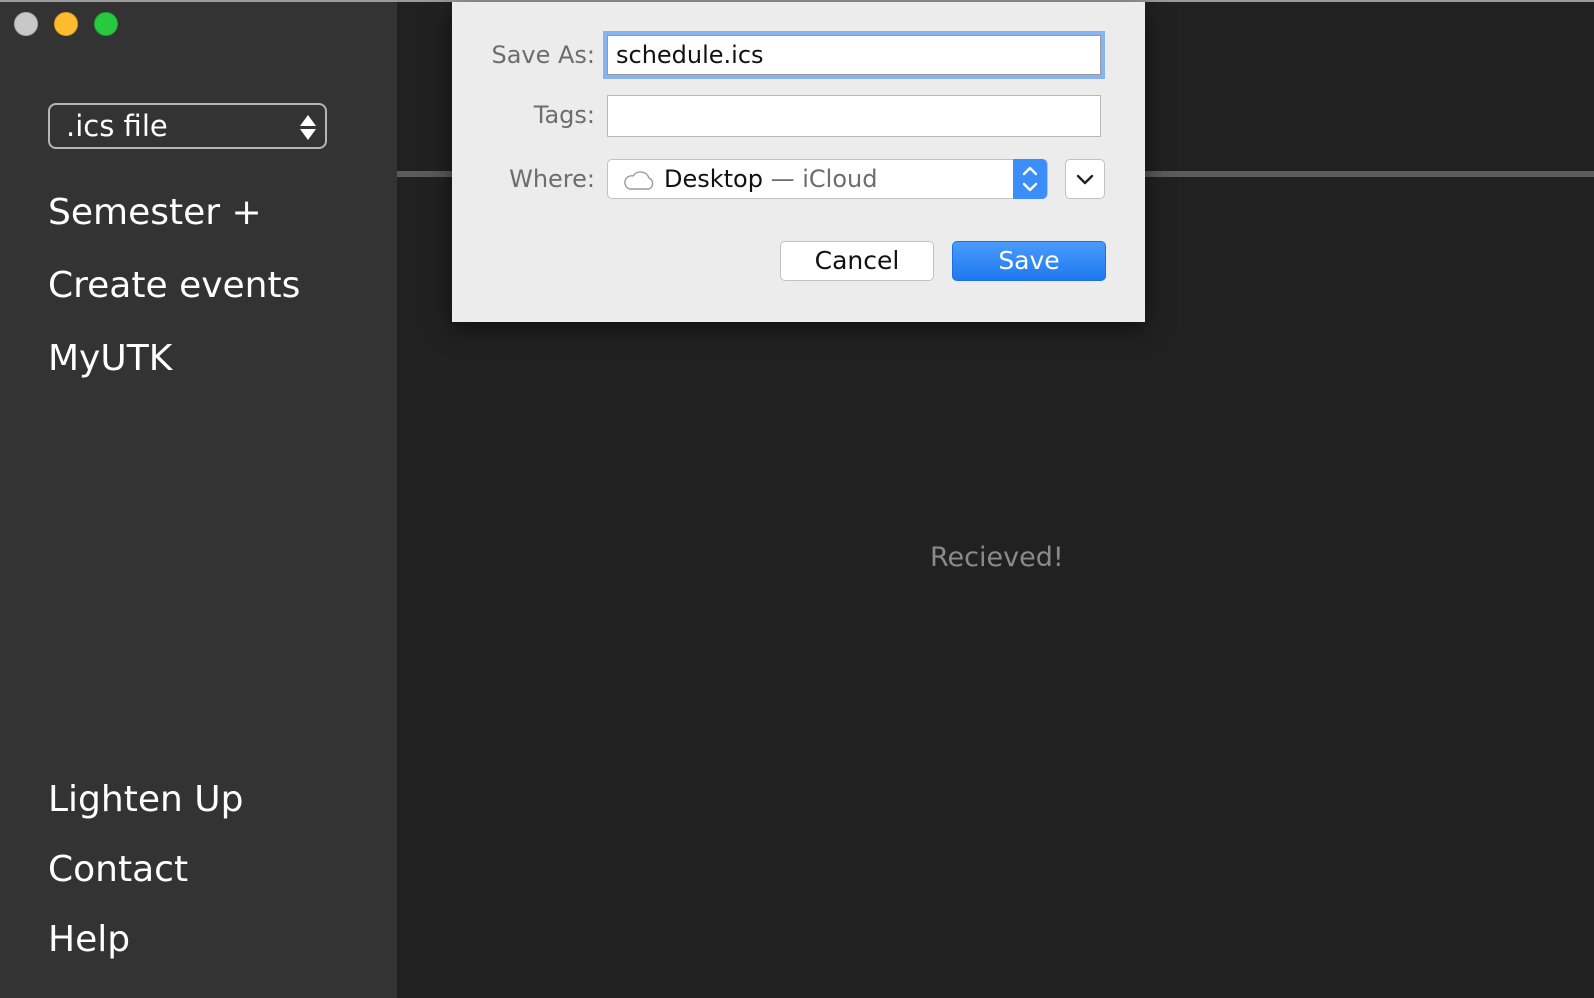  I want to click on where-popup-stepper, so click(1030, 179).